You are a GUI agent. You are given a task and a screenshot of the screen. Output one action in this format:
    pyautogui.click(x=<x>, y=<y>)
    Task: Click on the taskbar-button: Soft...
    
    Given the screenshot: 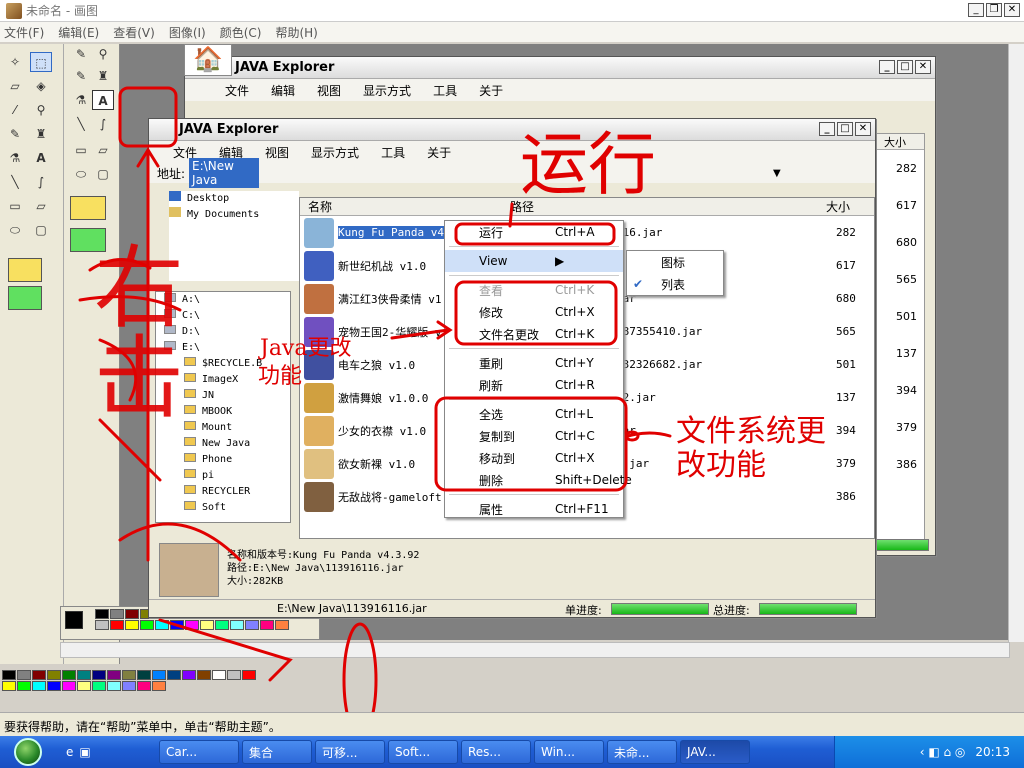 What is the action you would take?
    pyautogui.click(x=423, y=752)
    